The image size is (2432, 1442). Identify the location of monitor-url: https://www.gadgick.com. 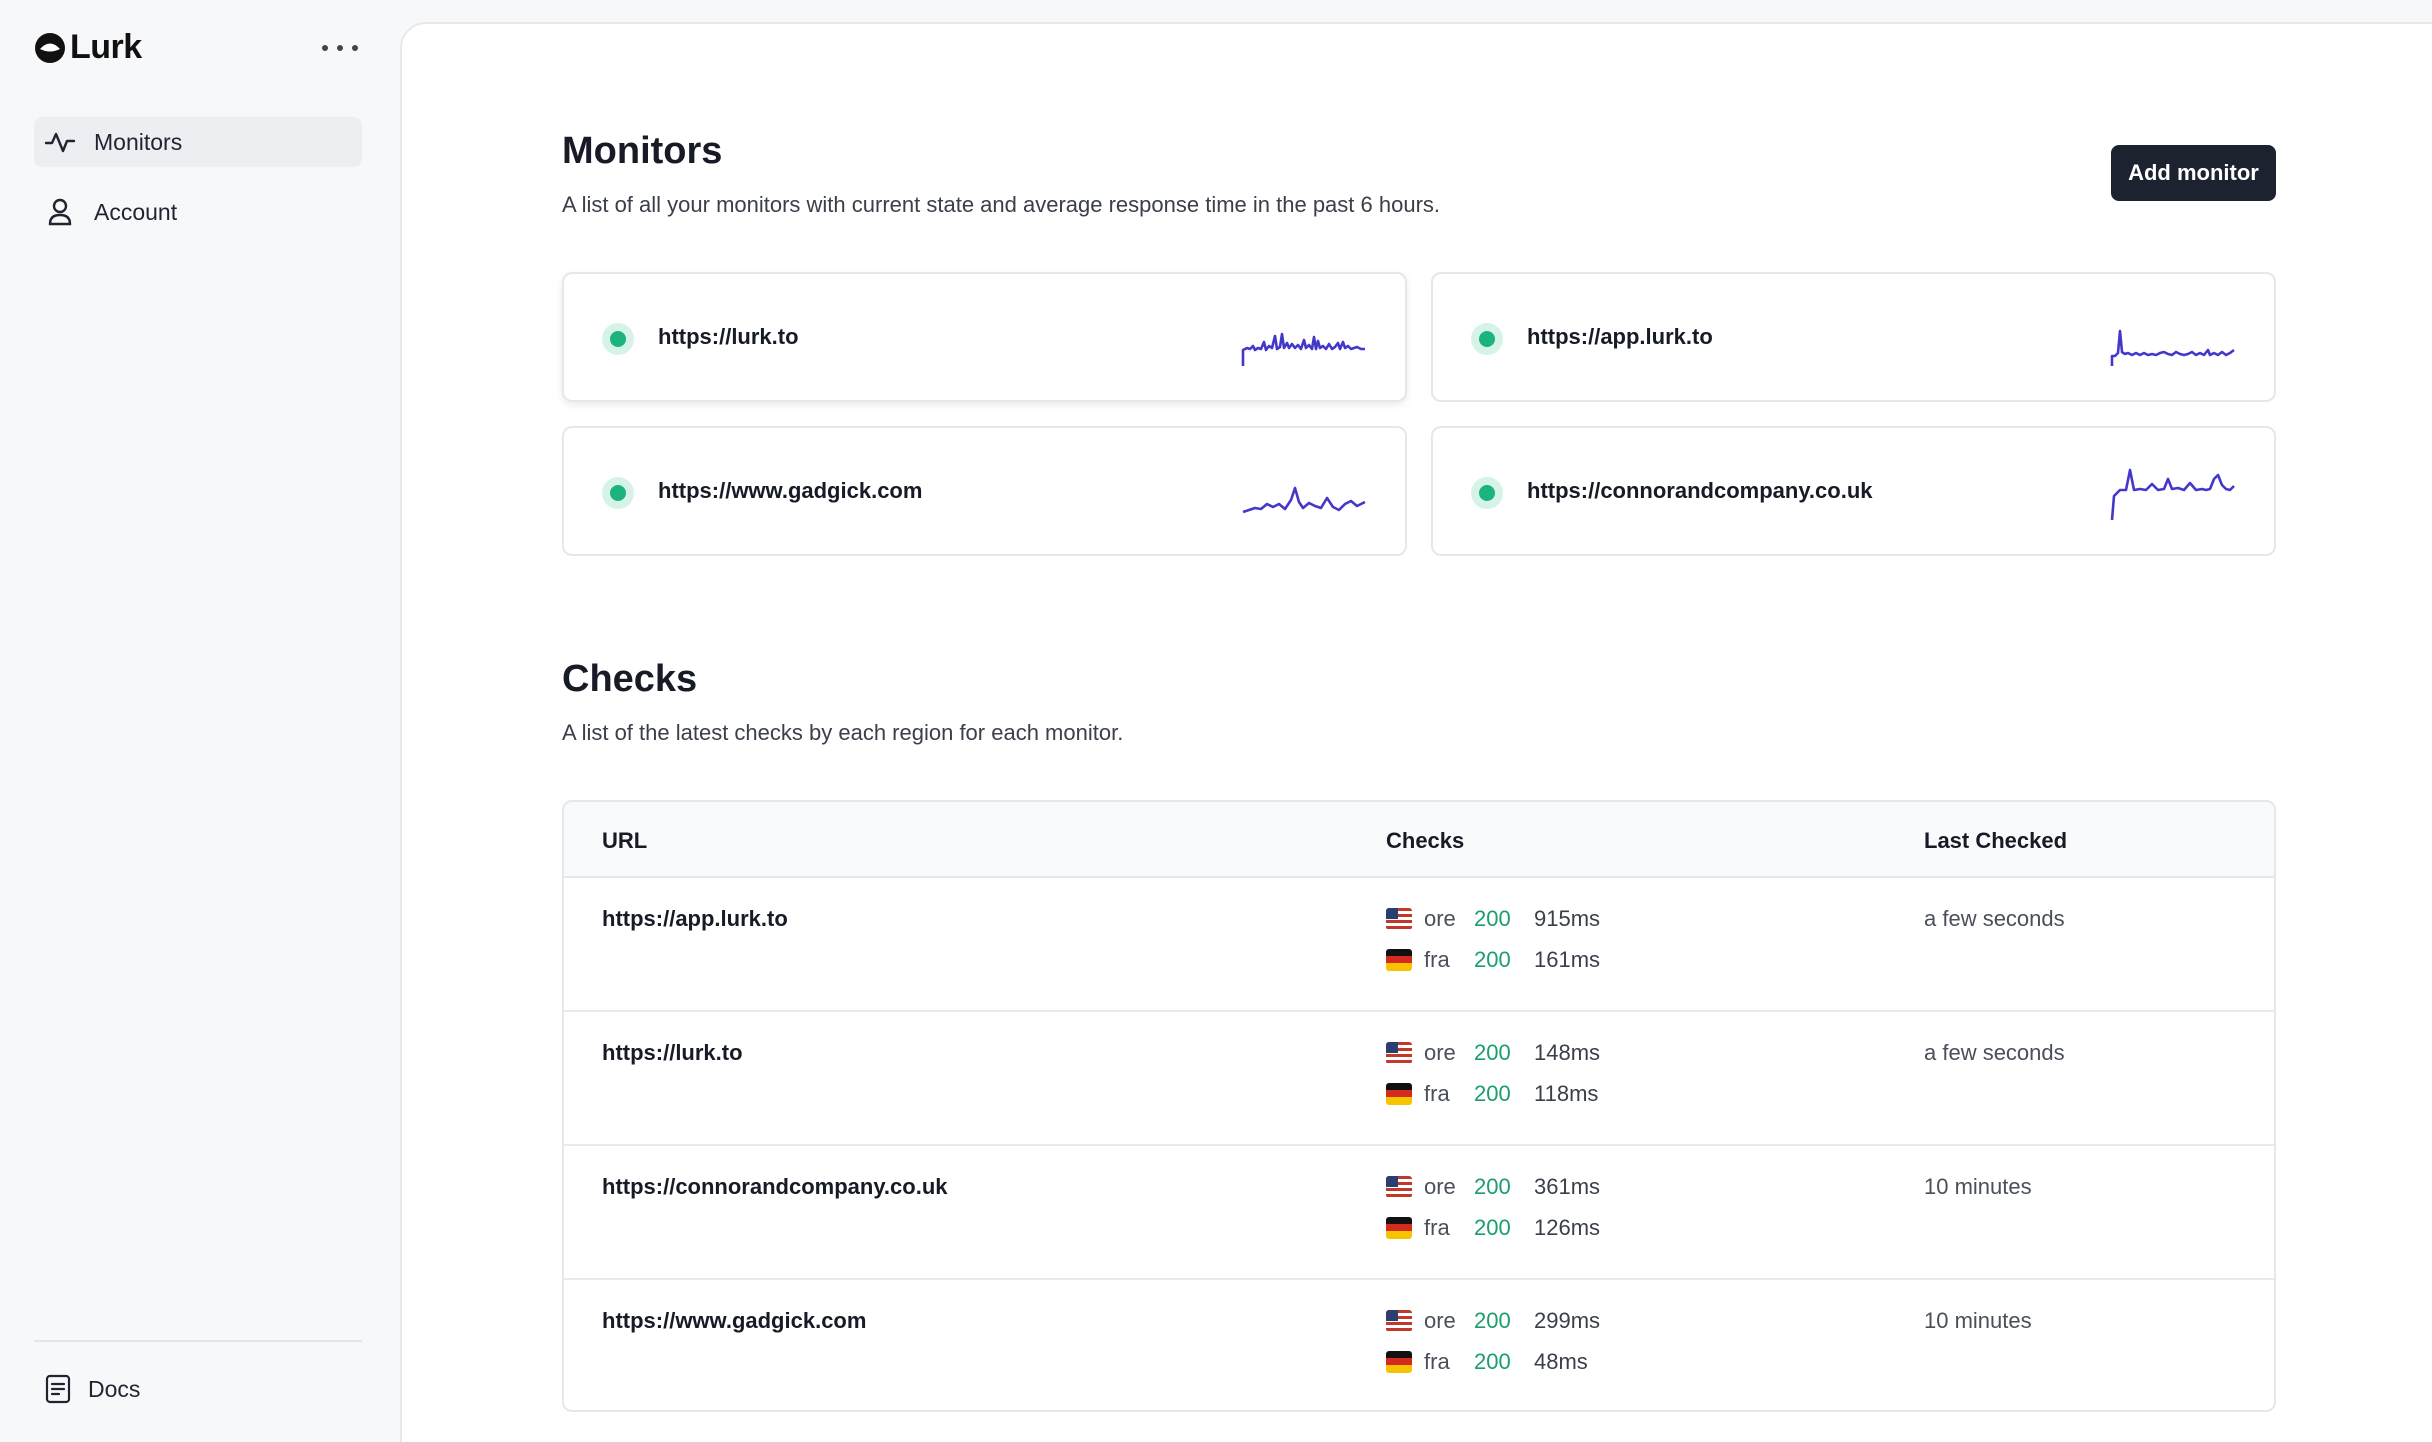
(790, 490).